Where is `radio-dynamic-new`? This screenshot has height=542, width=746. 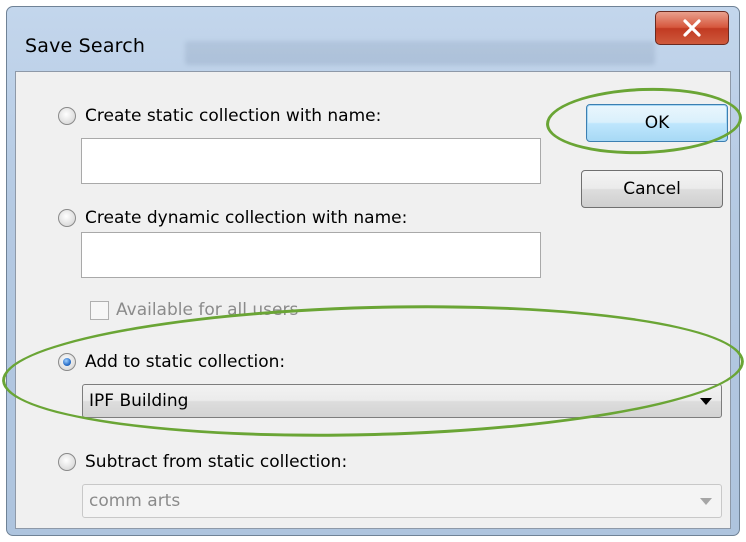
radio-dynamic-new is located at coordinates (67, 218).